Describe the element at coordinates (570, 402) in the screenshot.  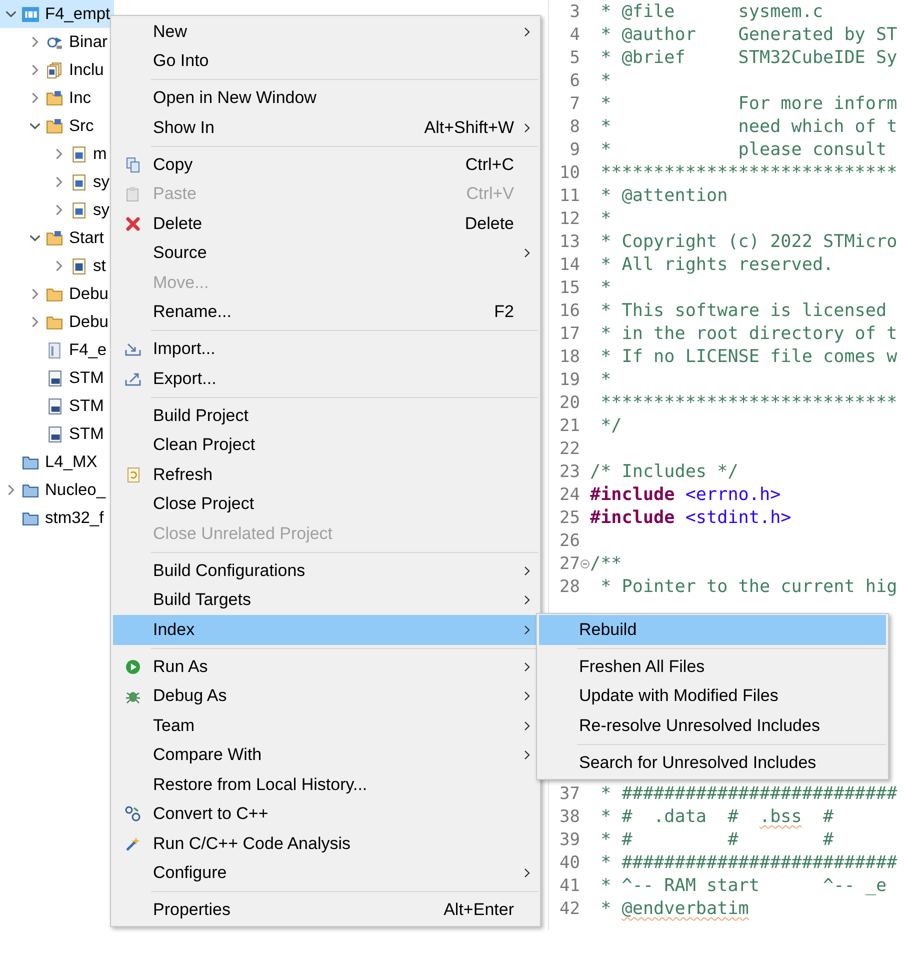
I see `line-number: 20` at that location.